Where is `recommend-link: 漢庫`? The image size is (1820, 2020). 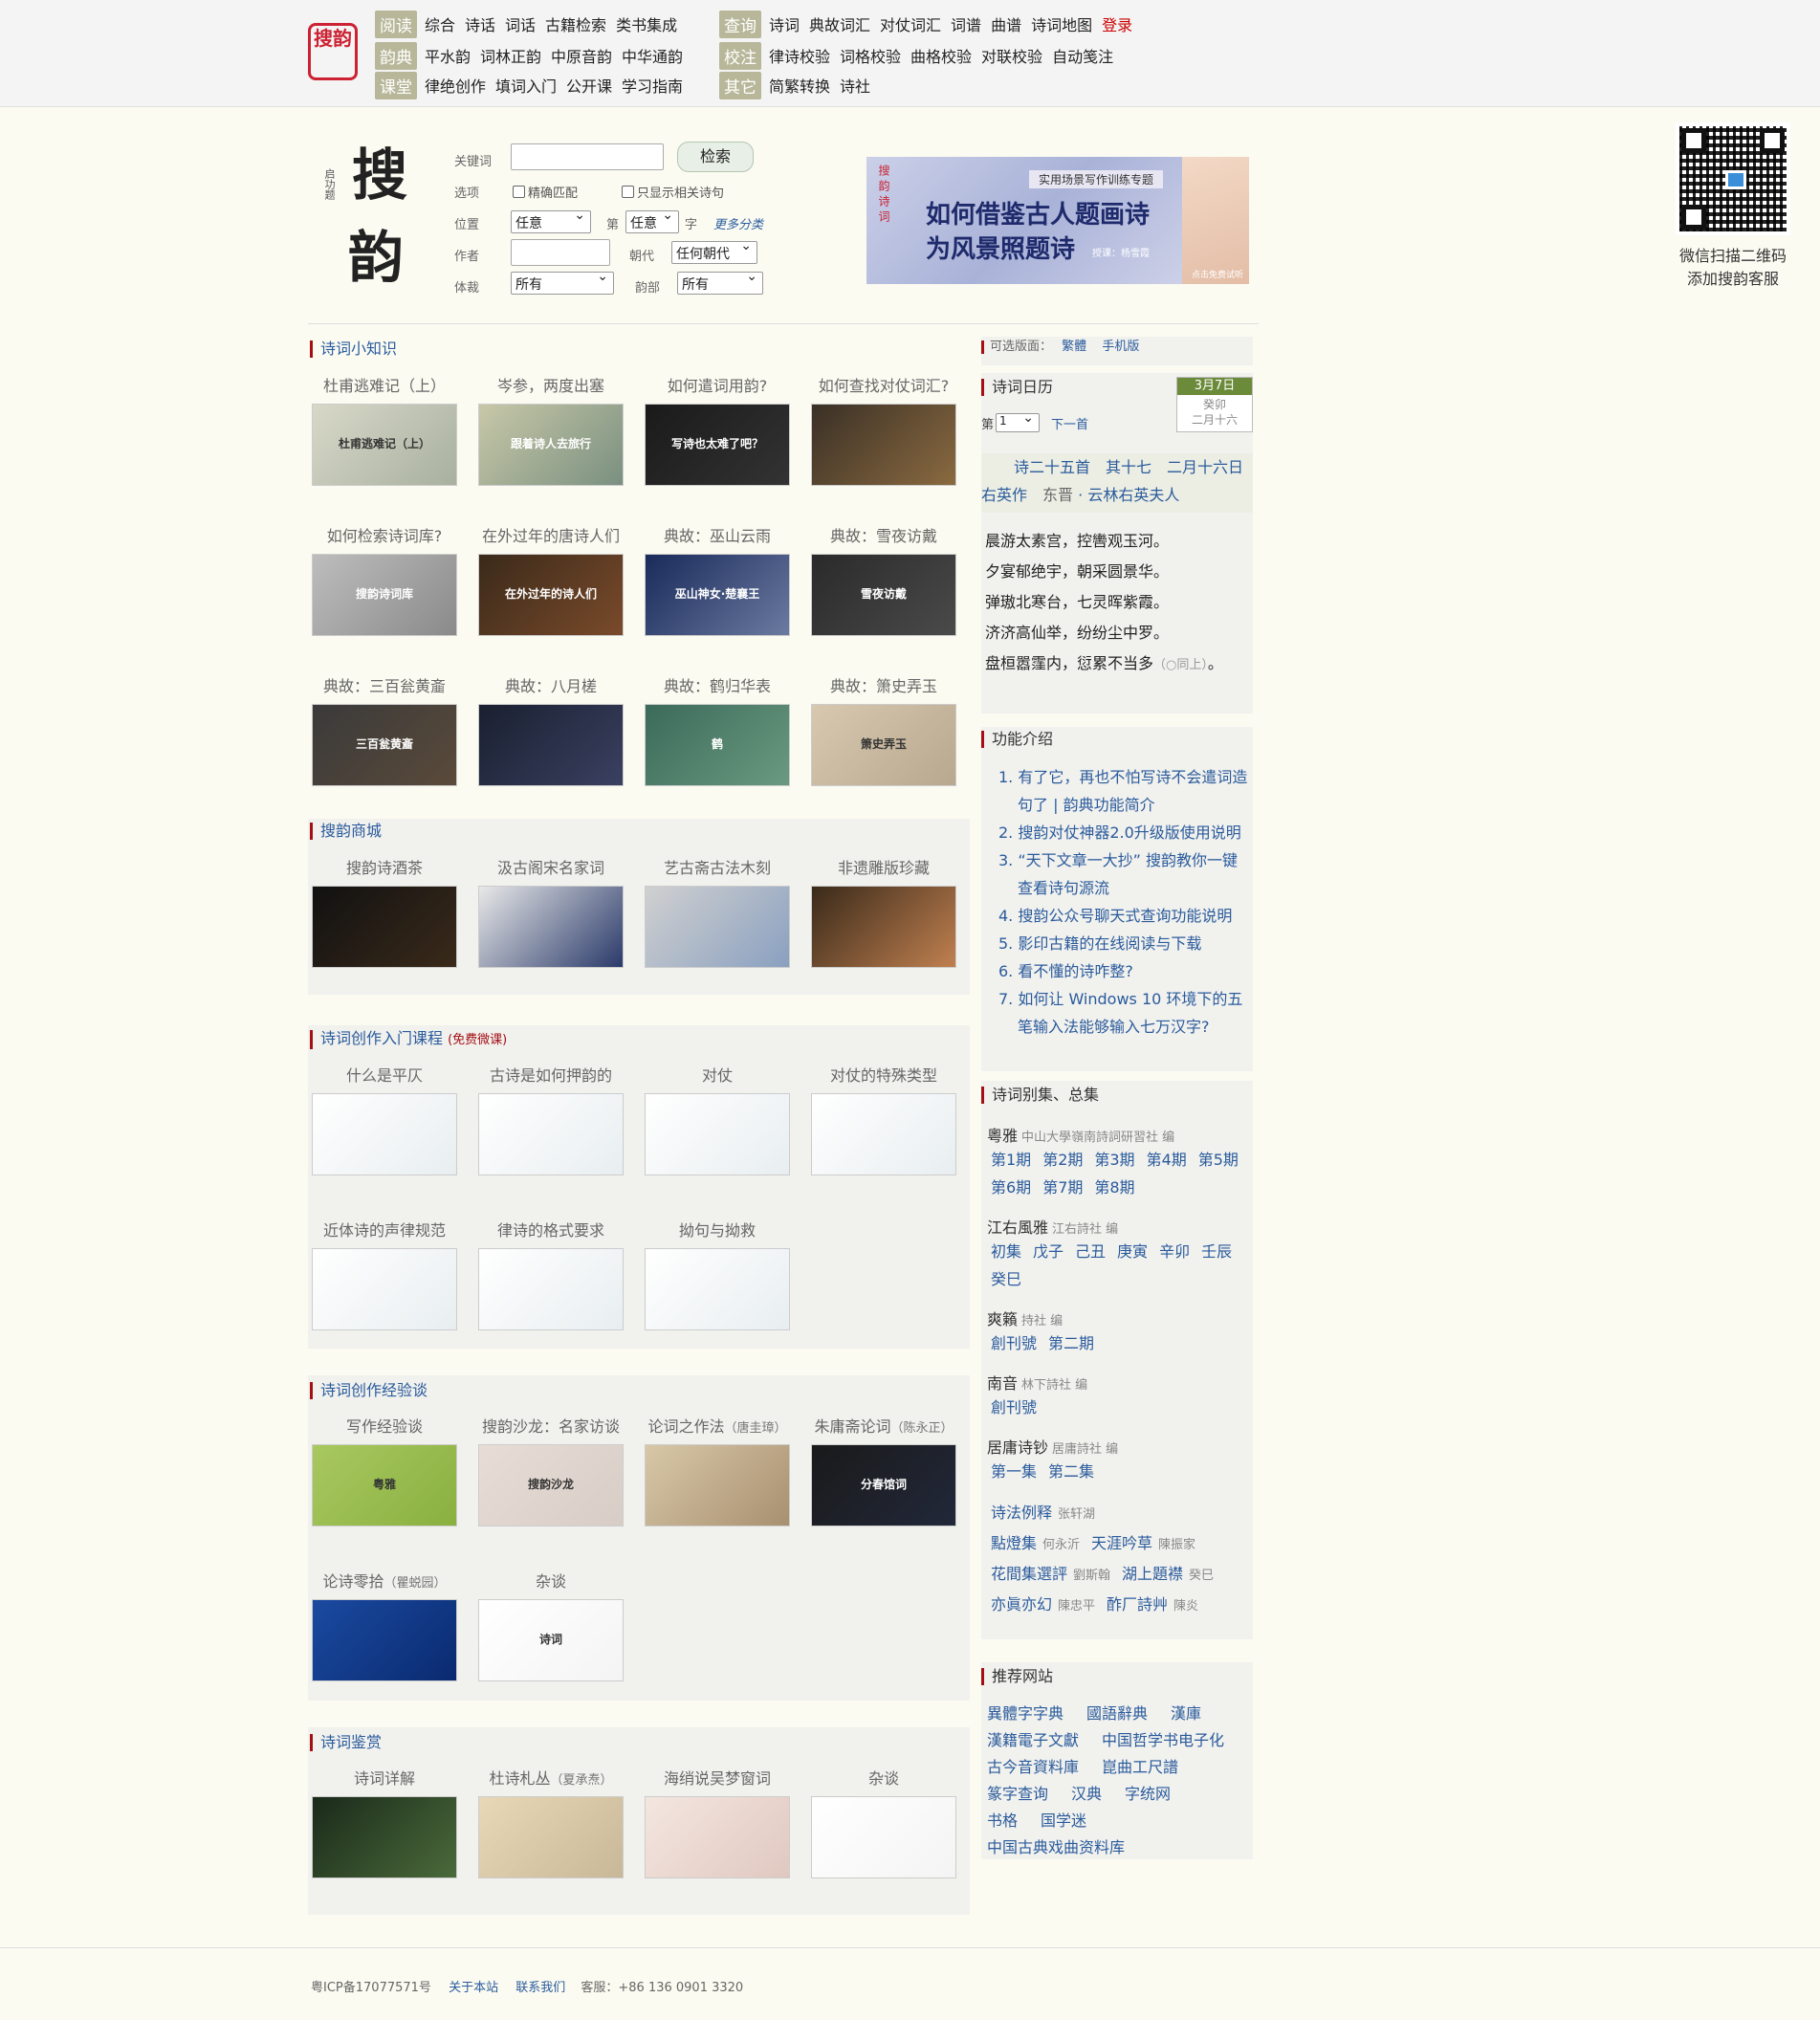 recommend-link: 漢庫 is located at coordinates (1186, 1713).